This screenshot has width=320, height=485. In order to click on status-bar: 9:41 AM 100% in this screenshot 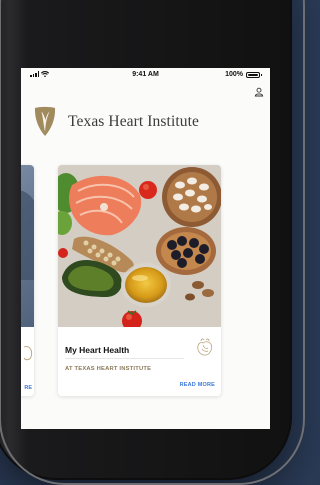, I will do `click(145, 75)`.